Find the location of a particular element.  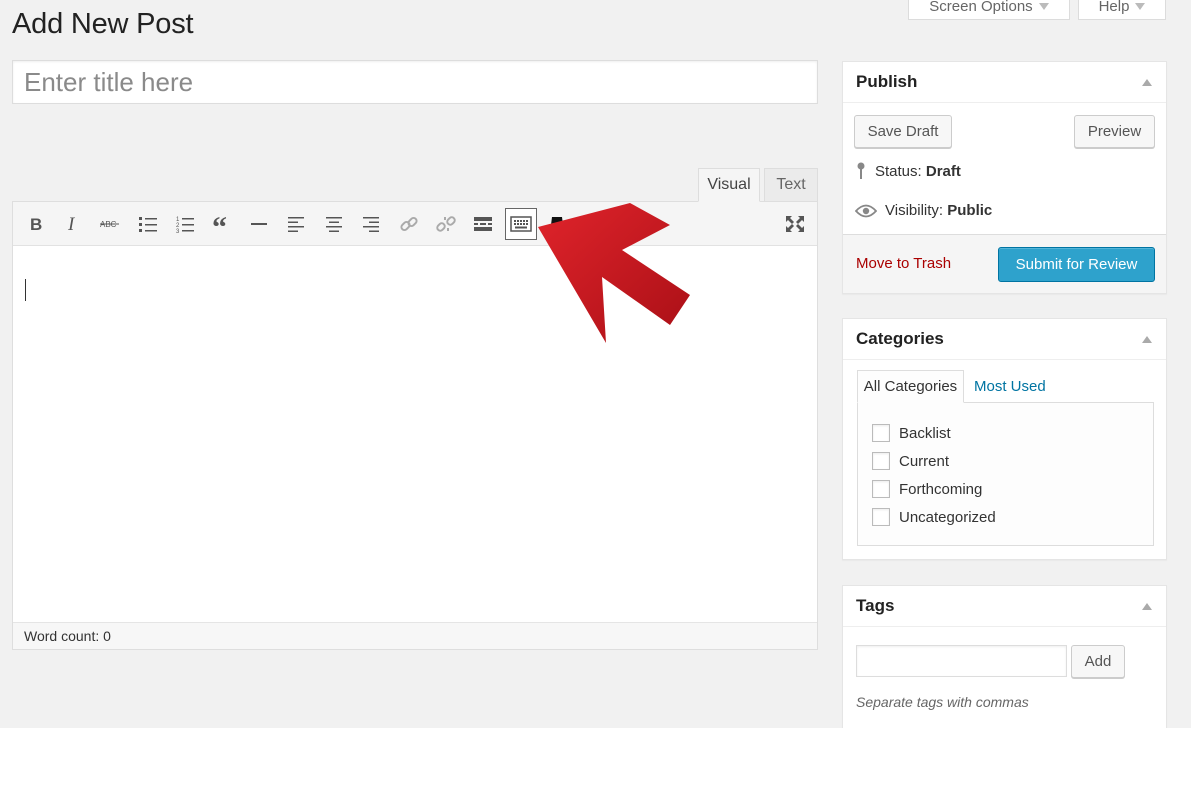

preview-button: Preview is located at coordinates (1114, 131).